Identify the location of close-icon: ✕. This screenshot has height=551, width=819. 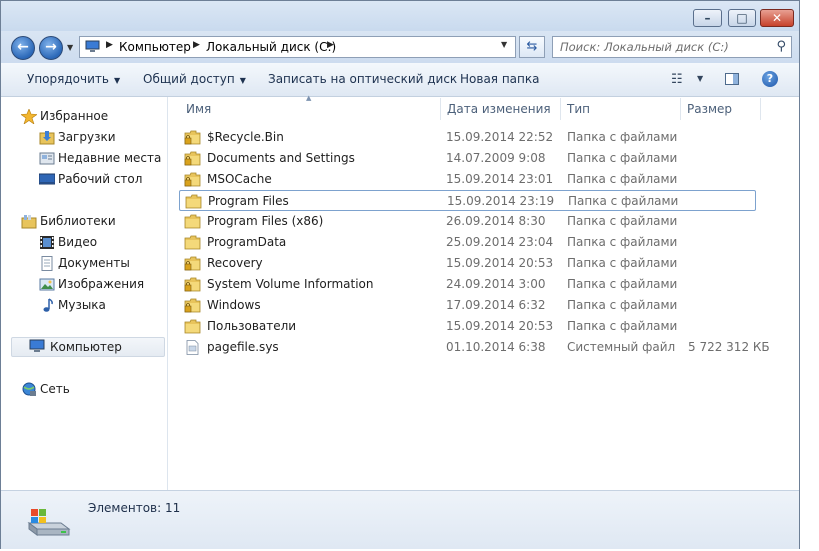
(777, 18).